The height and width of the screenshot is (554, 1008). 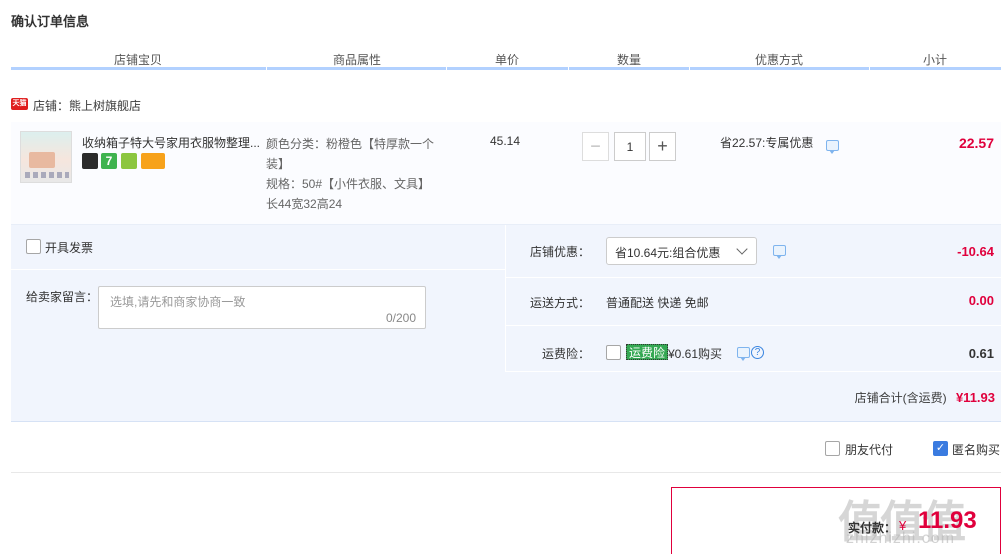 What do you see at coordinates (629, 60) in the screenshot?
I see `col-quantity: 数量` at bounding box center [629, 60].